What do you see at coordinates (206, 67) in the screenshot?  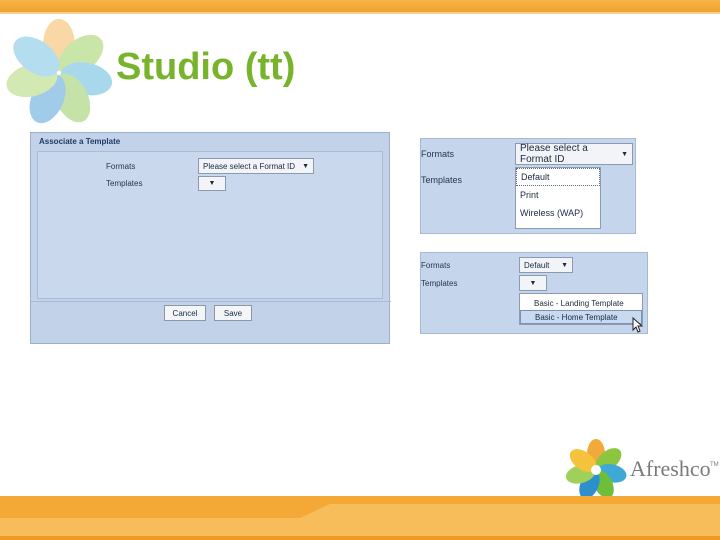 I see `slide-title: Studio (tt)` at bounding box center [206, 67].